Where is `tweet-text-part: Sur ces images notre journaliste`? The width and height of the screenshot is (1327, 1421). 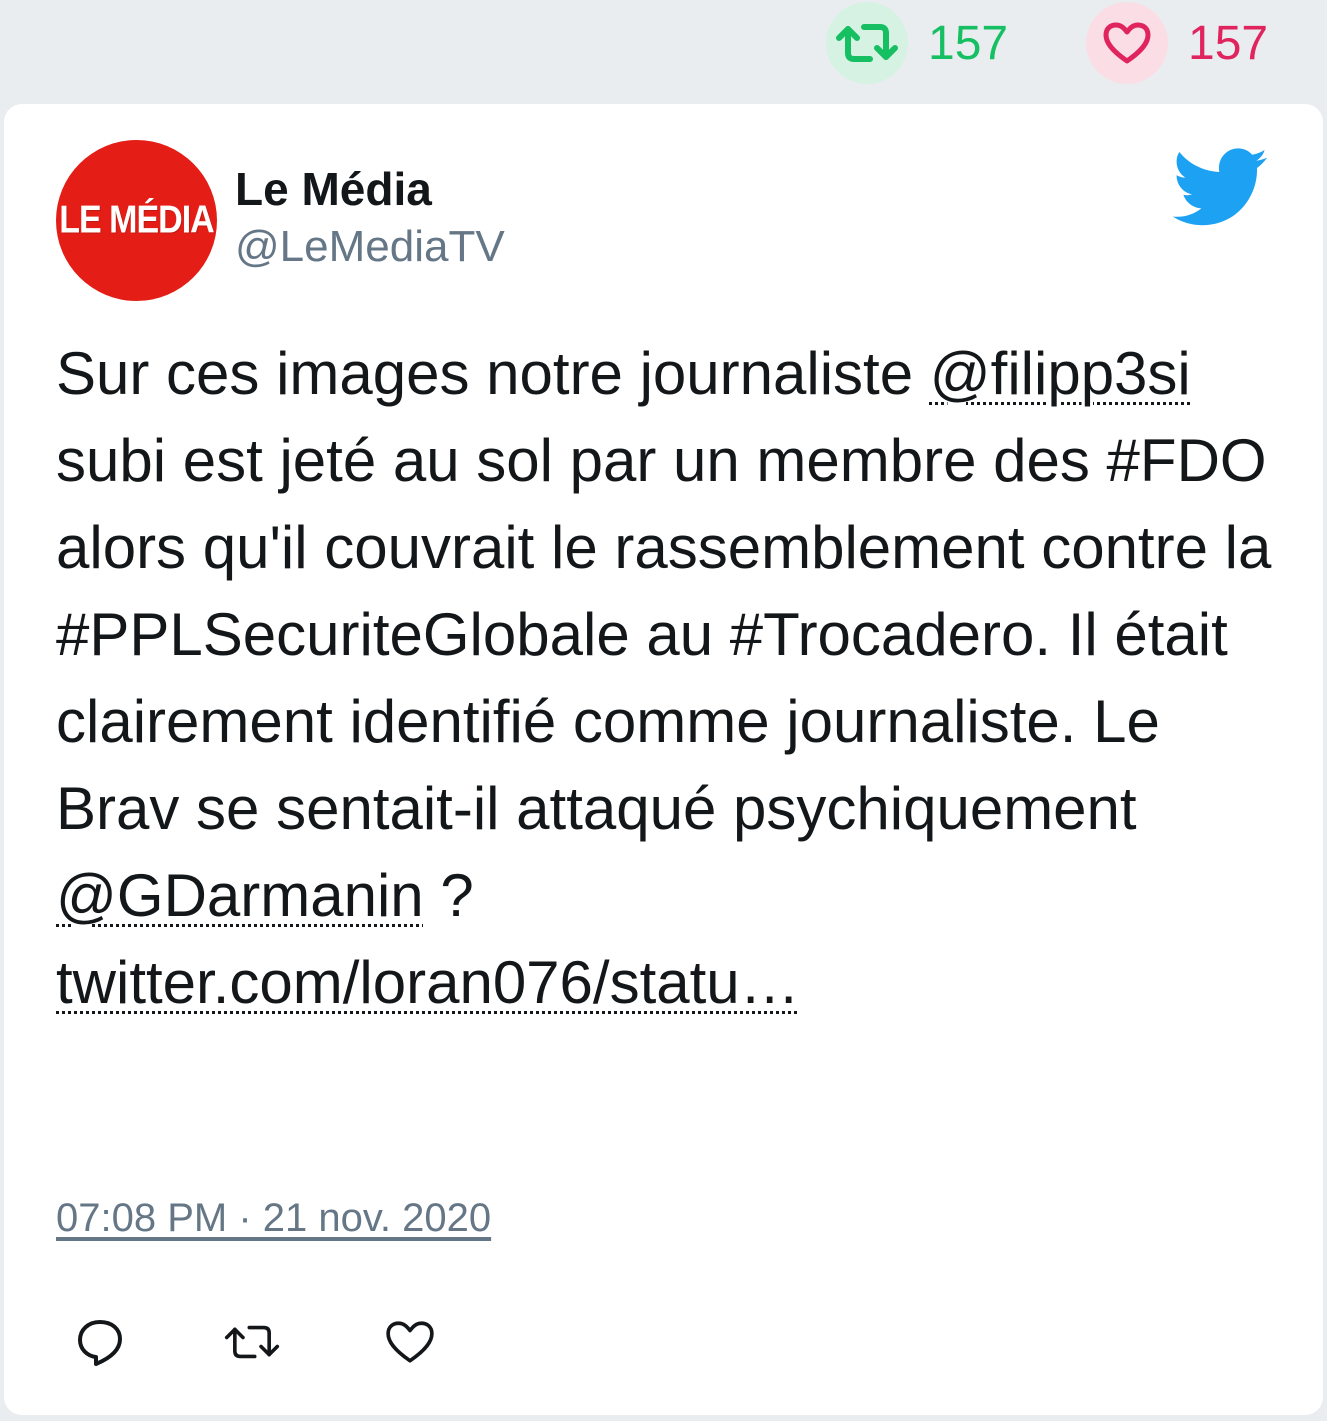
tweet-text-part: Sur ces images notre journaliste is located at coordinates (493, 373).